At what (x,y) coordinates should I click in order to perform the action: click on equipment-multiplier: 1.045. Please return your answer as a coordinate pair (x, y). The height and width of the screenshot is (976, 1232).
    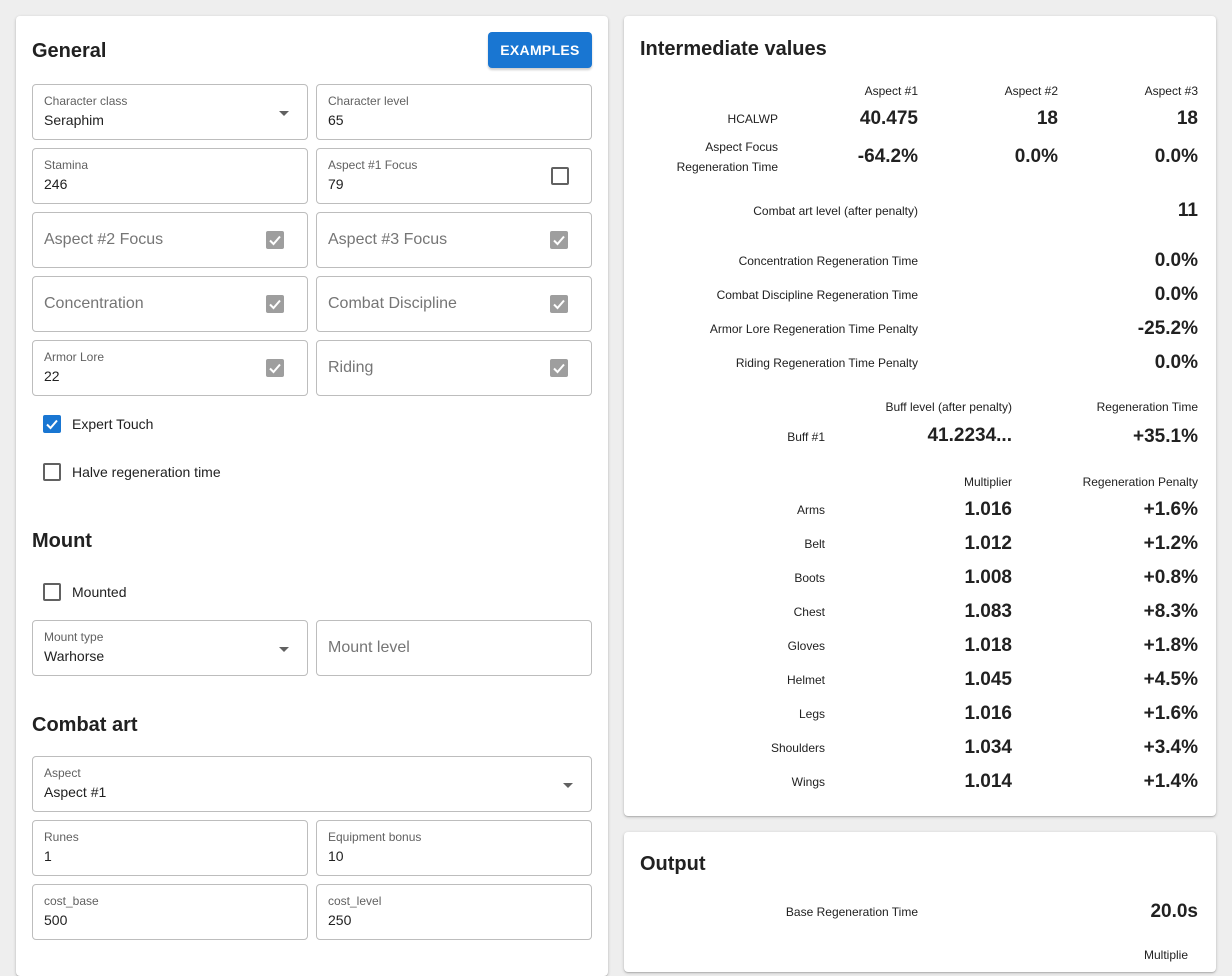
    Looking at the image, I should click on (988, 679).